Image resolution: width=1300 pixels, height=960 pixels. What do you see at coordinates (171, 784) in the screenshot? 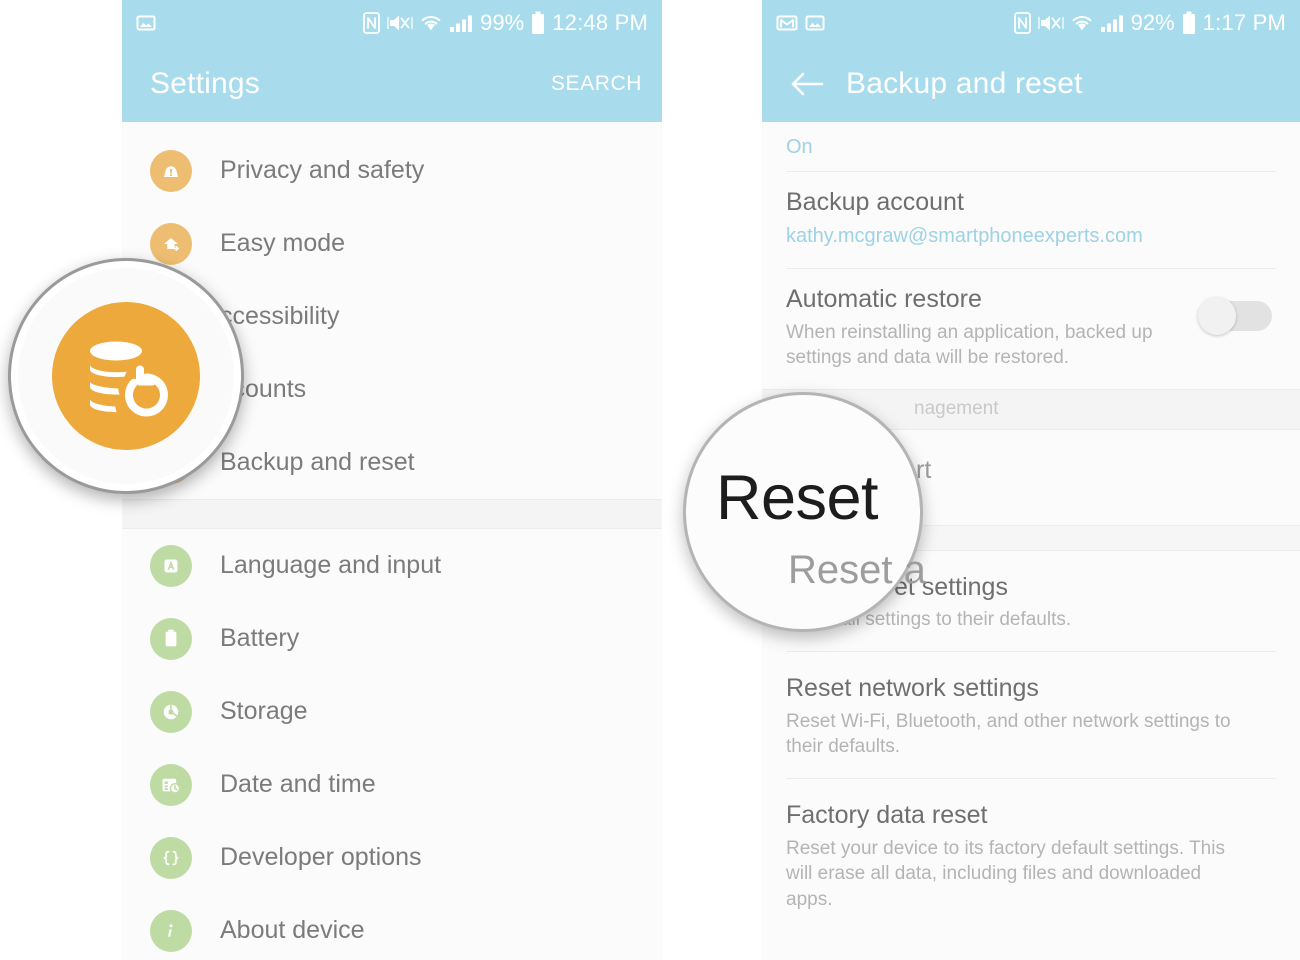
I see `date-time-icon` at bounding box center [171, 784].